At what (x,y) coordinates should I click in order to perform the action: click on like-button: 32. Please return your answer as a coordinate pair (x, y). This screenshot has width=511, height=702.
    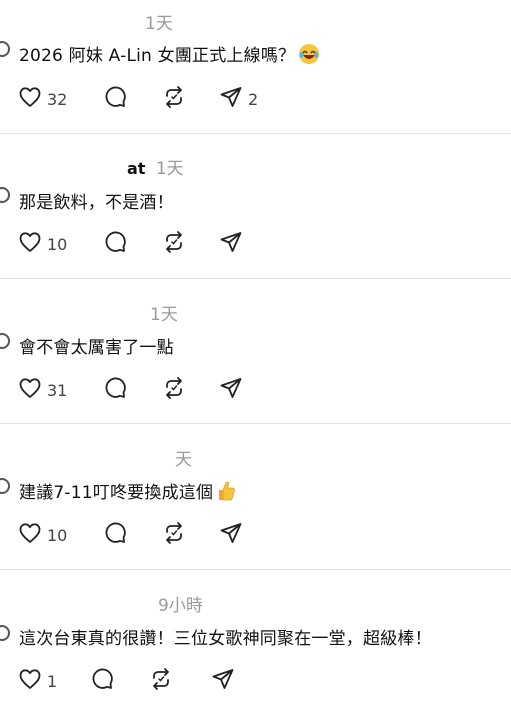
    Looking at the image, I should click on (42, 99).